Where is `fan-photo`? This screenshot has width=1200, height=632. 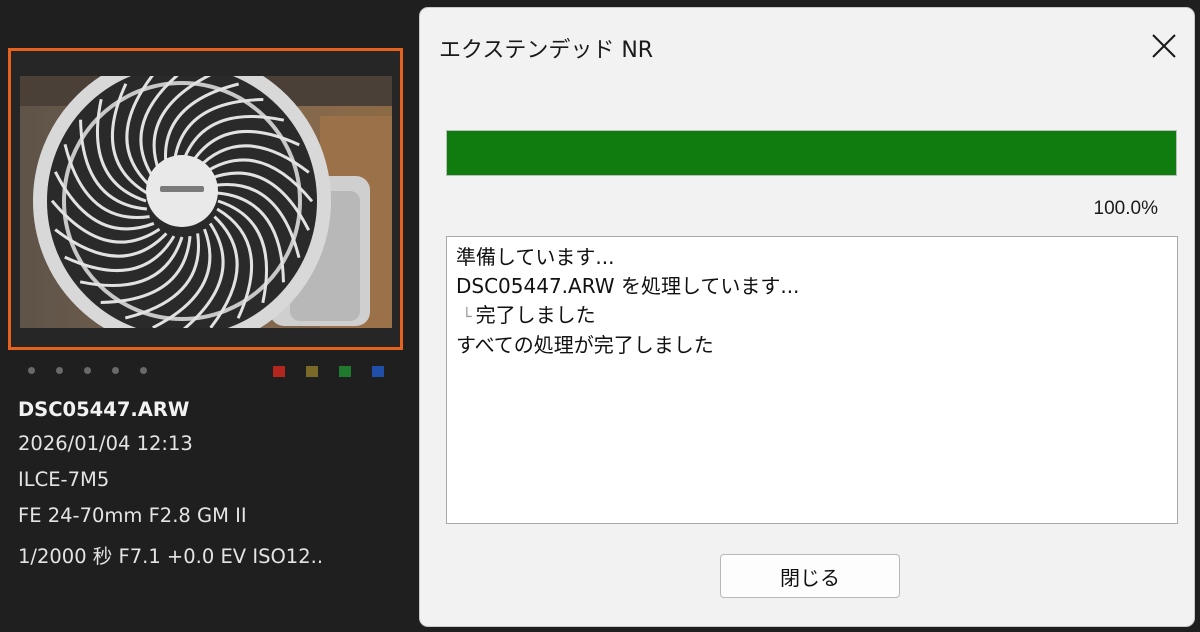
fan-photo is located at coordinates (206, 202).